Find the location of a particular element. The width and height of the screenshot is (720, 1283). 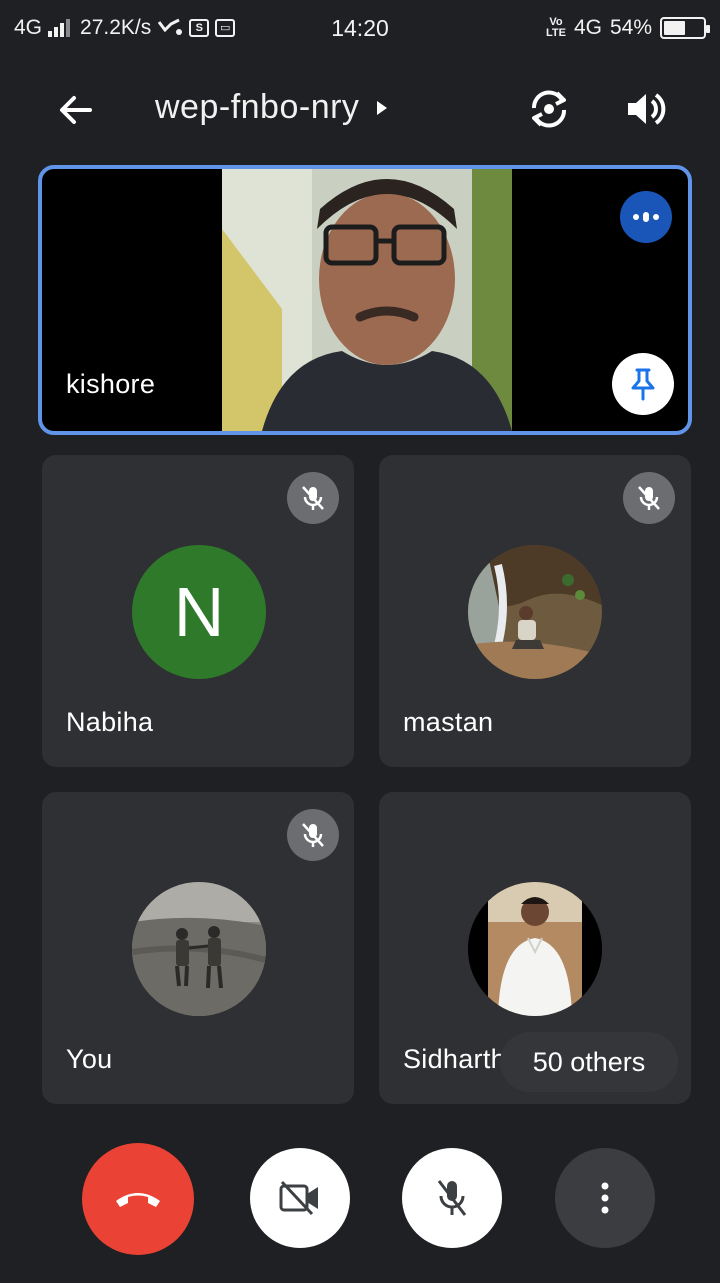

network-type-right: 4G is located at coordinates (587, 27).